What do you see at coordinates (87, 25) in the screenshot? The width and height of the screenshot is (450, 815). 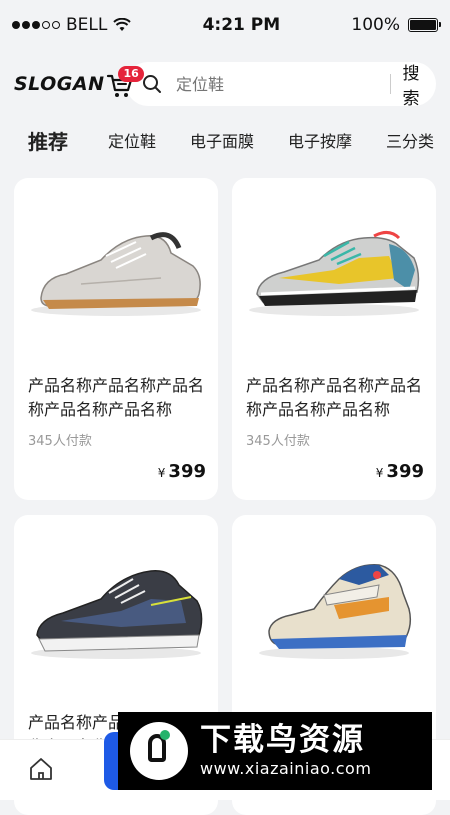 I see `carrier-name: BELL` at bounding box center [87, 25].